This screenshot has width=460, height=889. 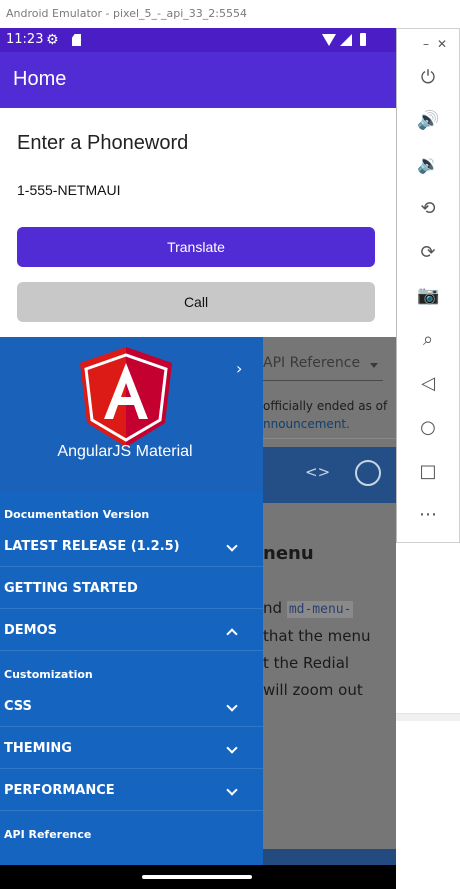 What do you see at coordinates (239, 368) in the screenshot?
I see `chevron-right-icon: ›` at bounding box center [239, 368].